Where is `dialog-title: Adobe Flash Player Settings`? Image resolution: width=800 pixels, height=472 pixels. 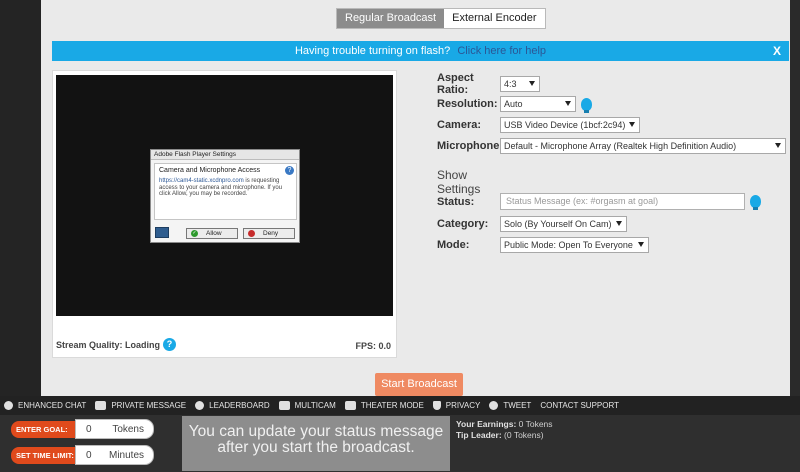
dialog-title: Adobe Flash Player Settings is located at coordinates (225, 155).